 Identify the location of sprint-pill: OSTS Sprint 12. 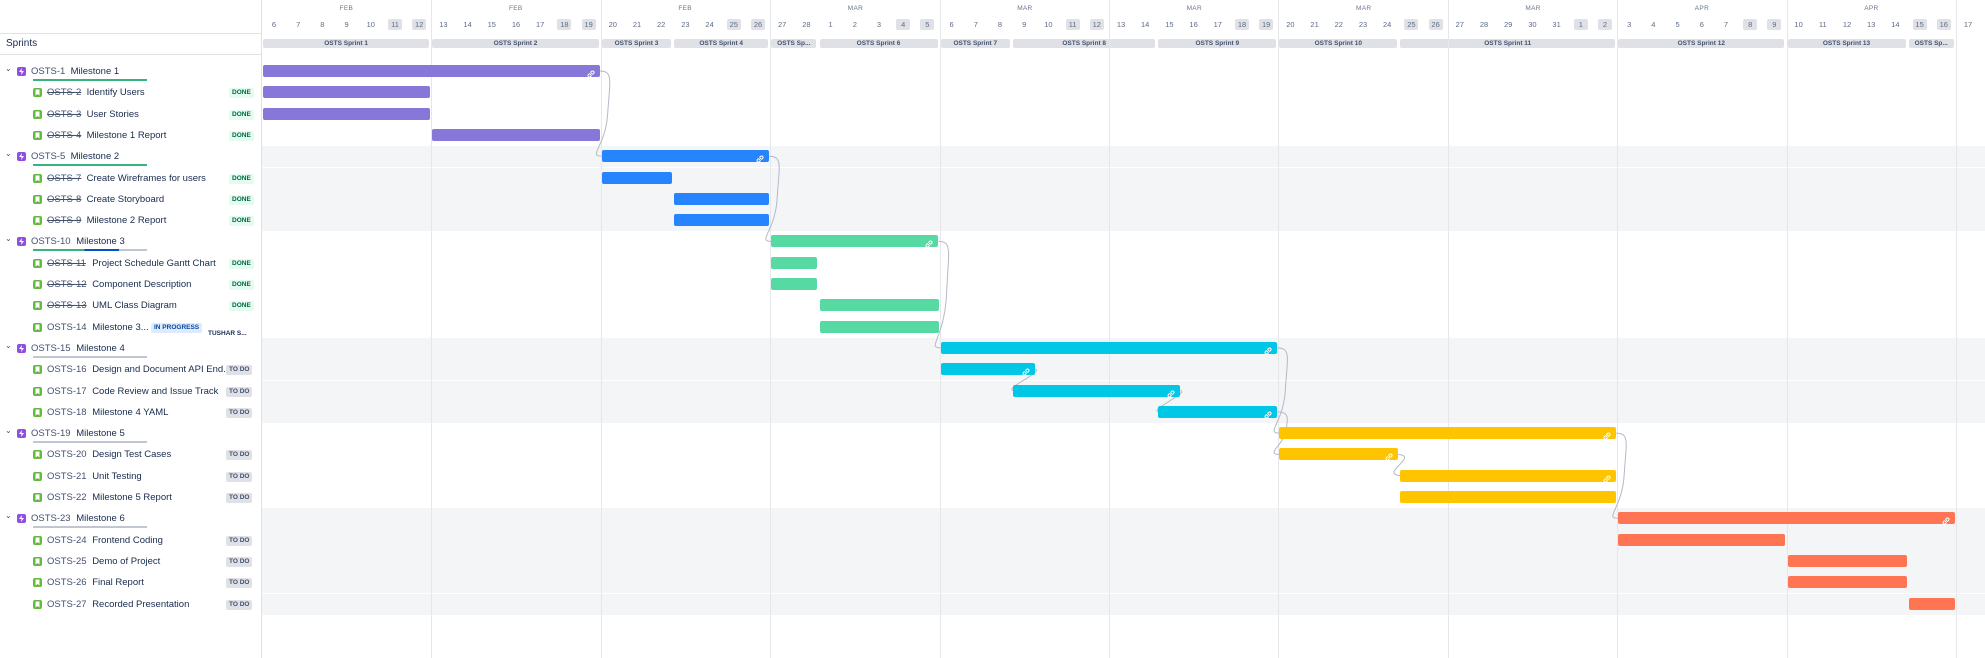
(1701, 43).